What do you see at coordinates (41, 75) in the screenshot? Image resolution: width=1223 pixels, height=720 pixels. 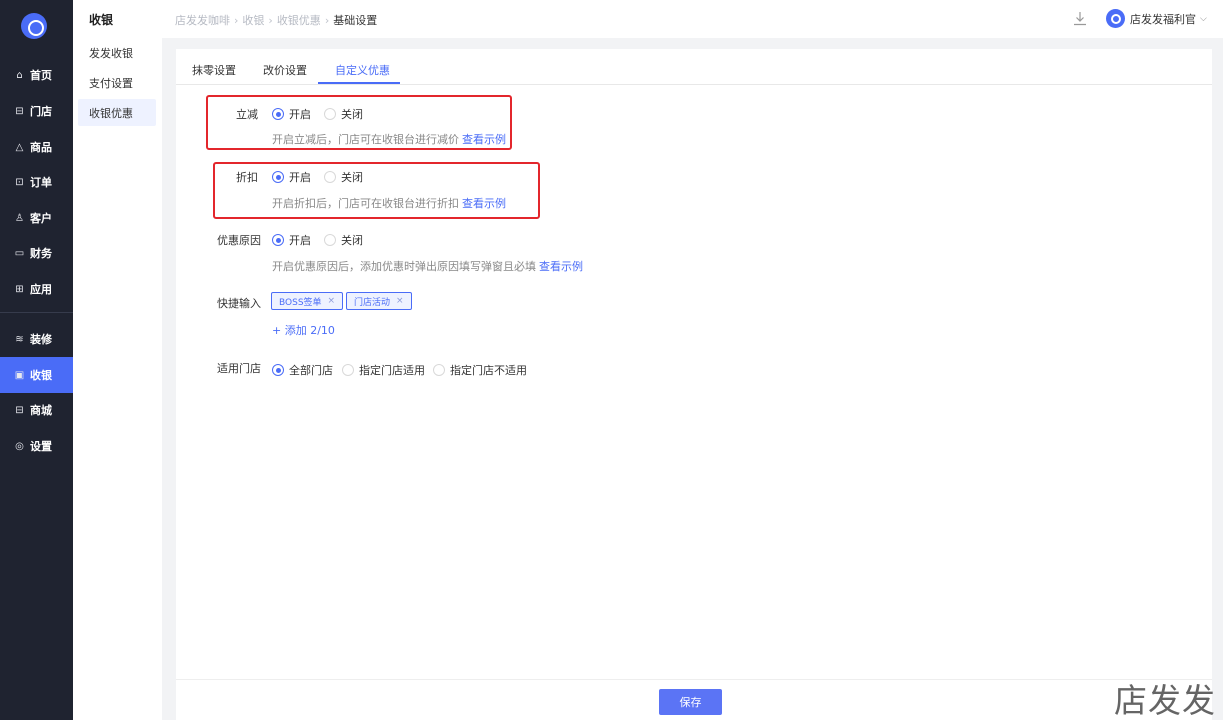 I see `nav-item-label: 首页` at bounding box center [41, 75].